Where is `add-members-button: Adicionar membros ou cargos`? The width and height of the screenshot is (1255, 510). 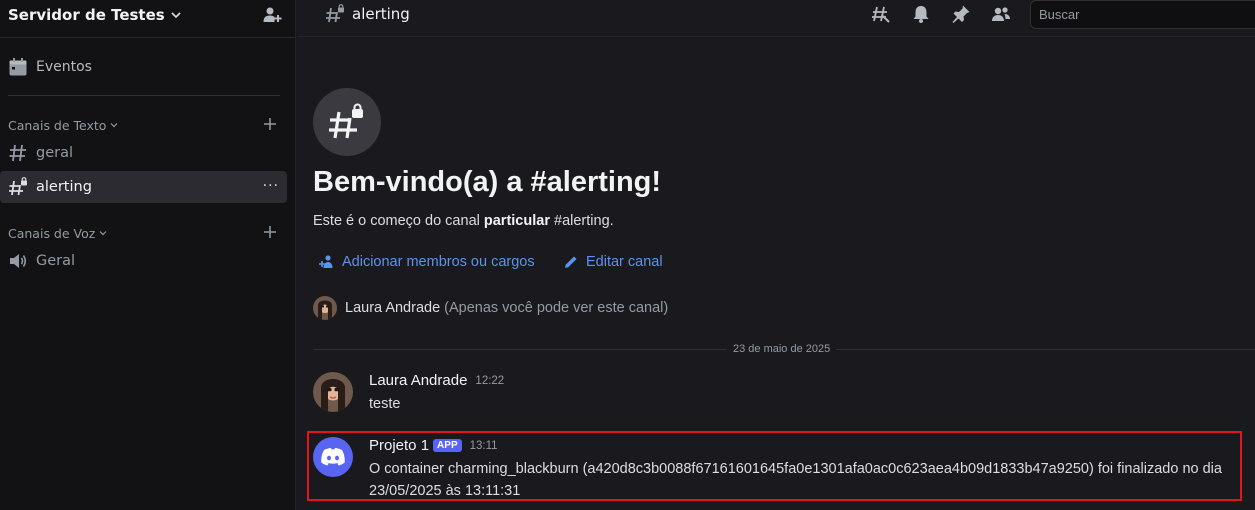 add-members-button: Adicionar membros ou cargos is located at coordinates (427, 262).